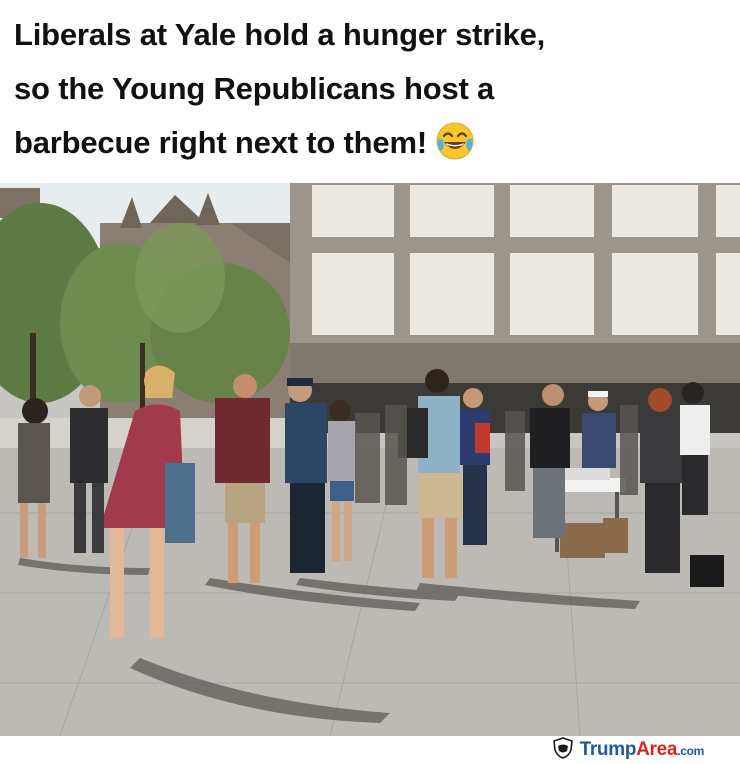  I want to click on caption-line-1: Liberals at Yale hold a hunger strike,, so click(280, 34).